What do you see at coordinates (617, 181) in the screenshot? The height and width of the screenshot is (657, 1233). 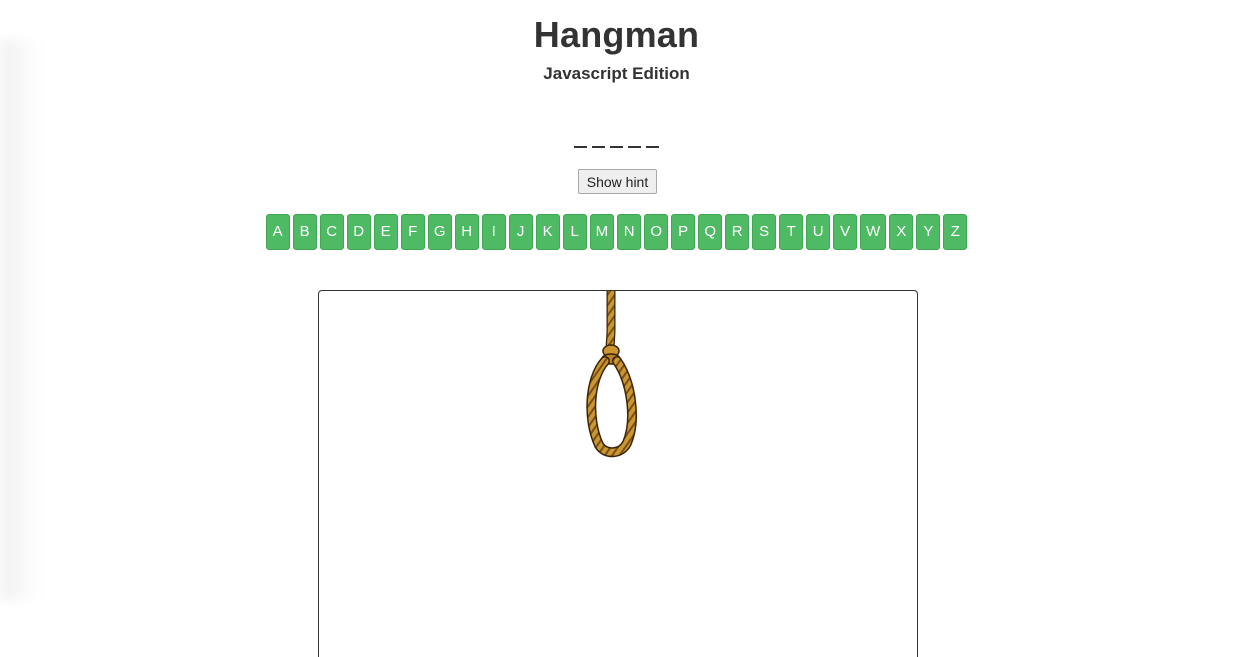 I see `show-hint-button: Show hint` at bounding box center [617, 181].